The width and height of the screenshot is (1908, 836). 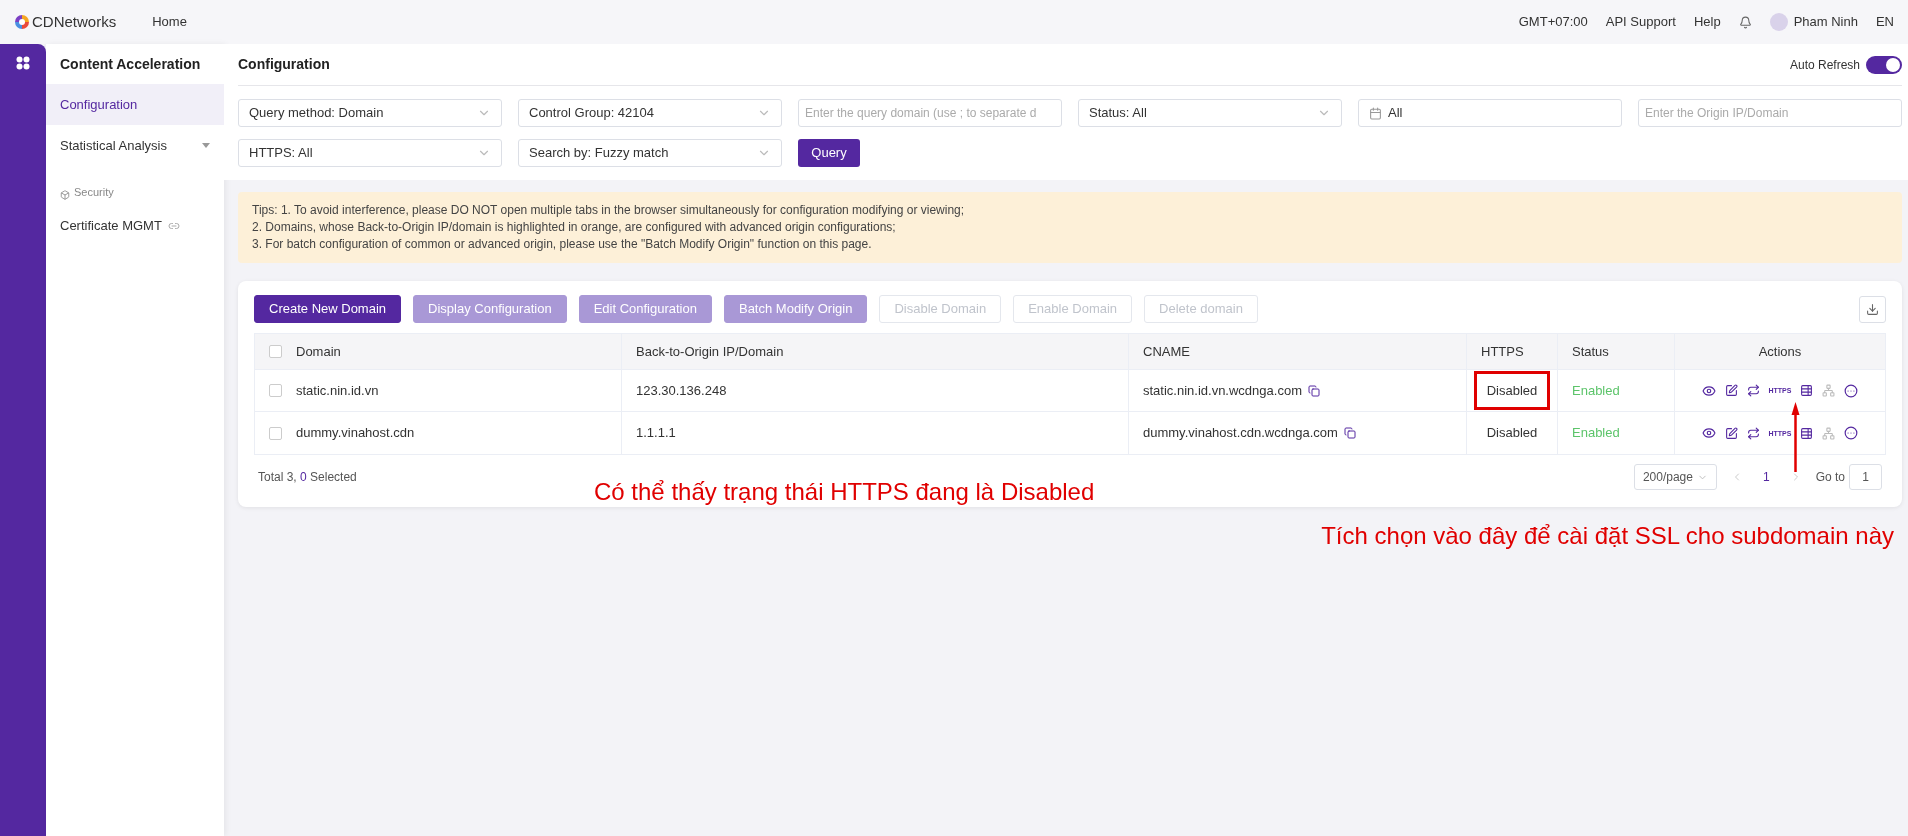 I want to click on table-cell-text: dummy.vinahost.cdn.wcdnga.com, so click(x=1240, y=433).